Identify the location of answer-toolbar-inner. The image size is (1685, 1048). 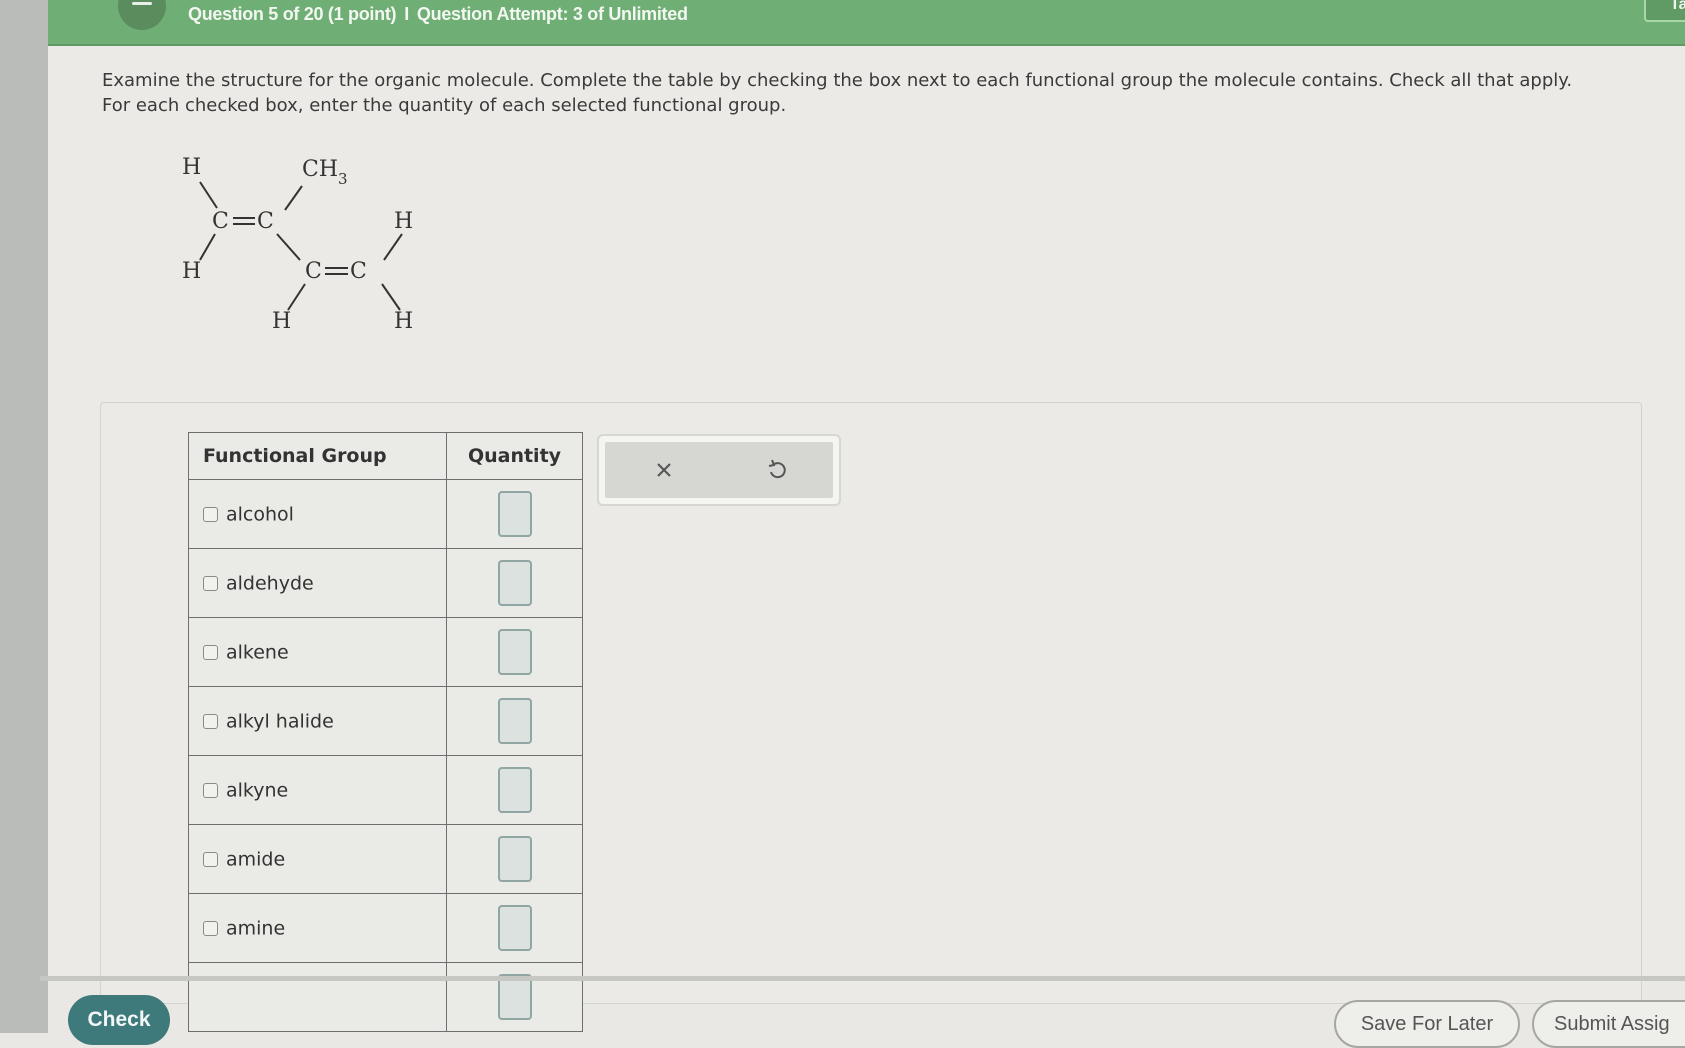
(719, 470).